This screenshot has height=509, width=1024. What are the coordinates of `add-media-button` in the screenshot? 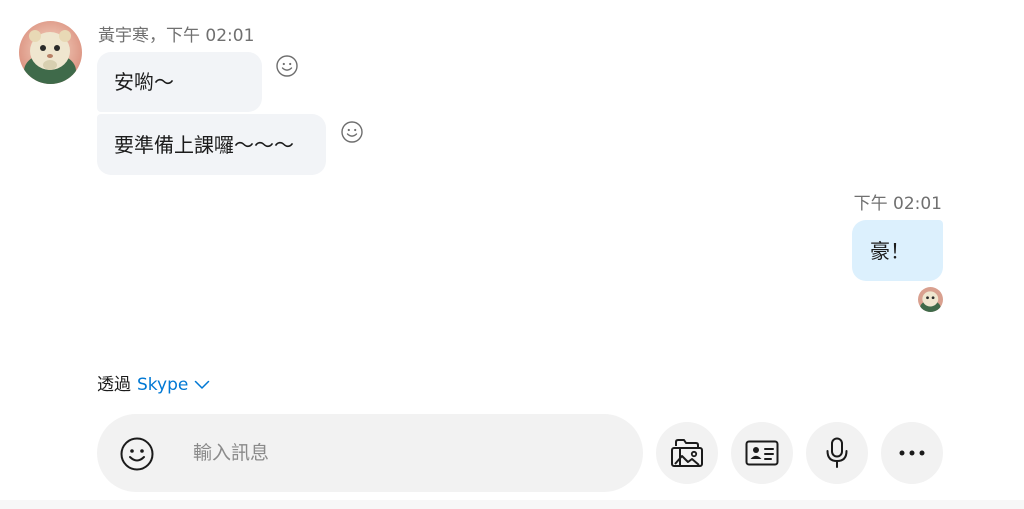 It's located at (687, 453).